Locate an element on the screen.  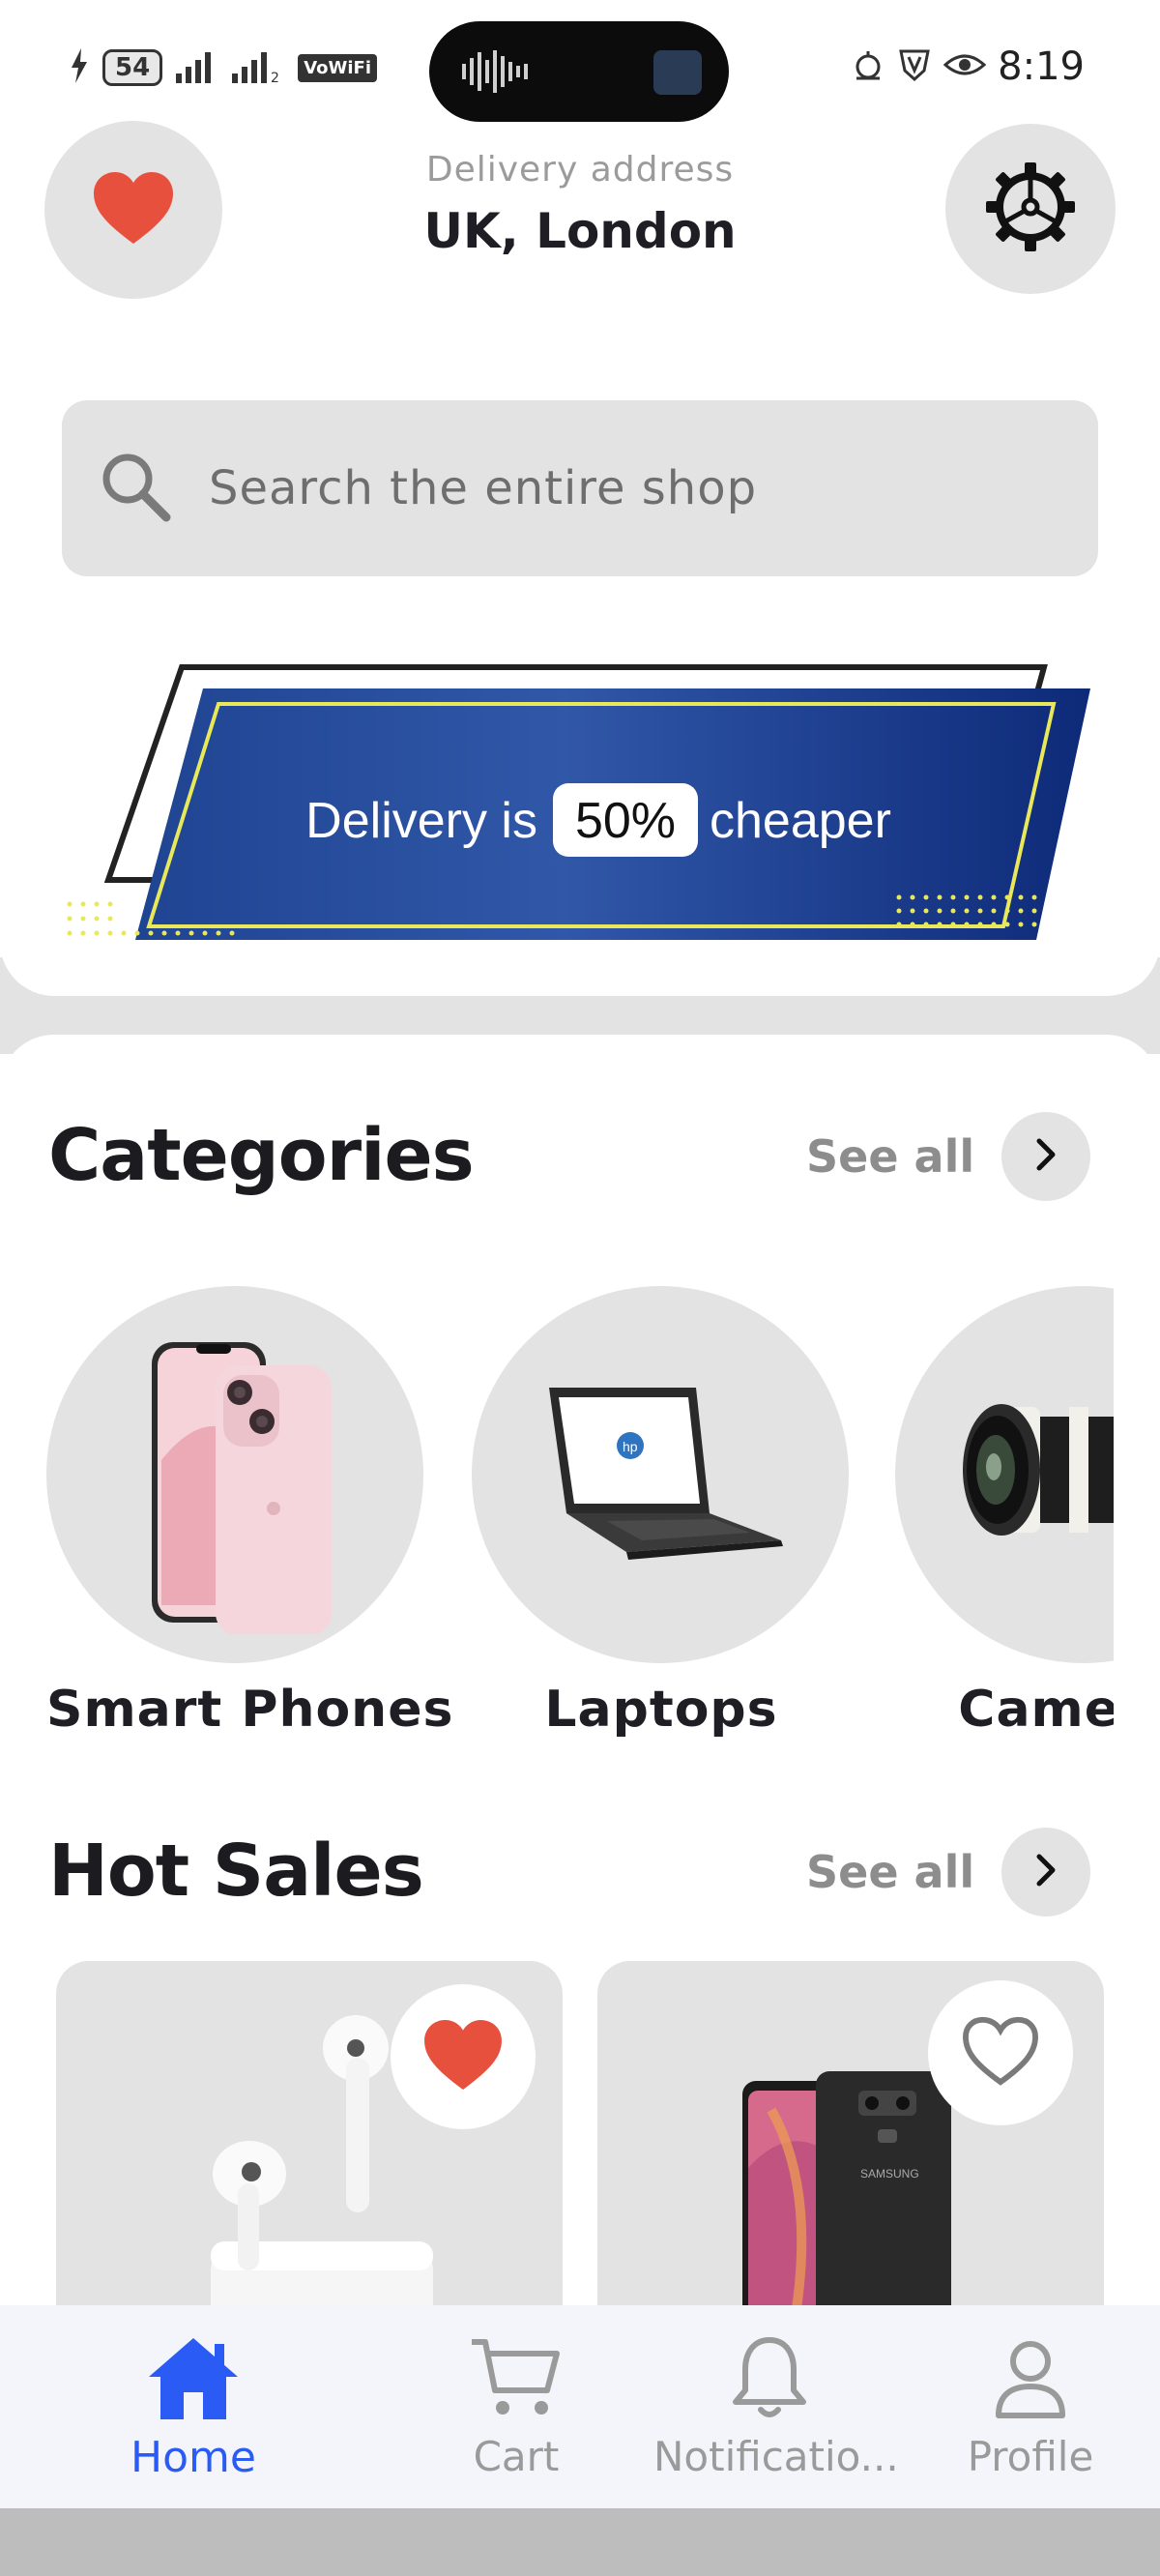
svg-text: hp is located at coordinates (631, 1446).